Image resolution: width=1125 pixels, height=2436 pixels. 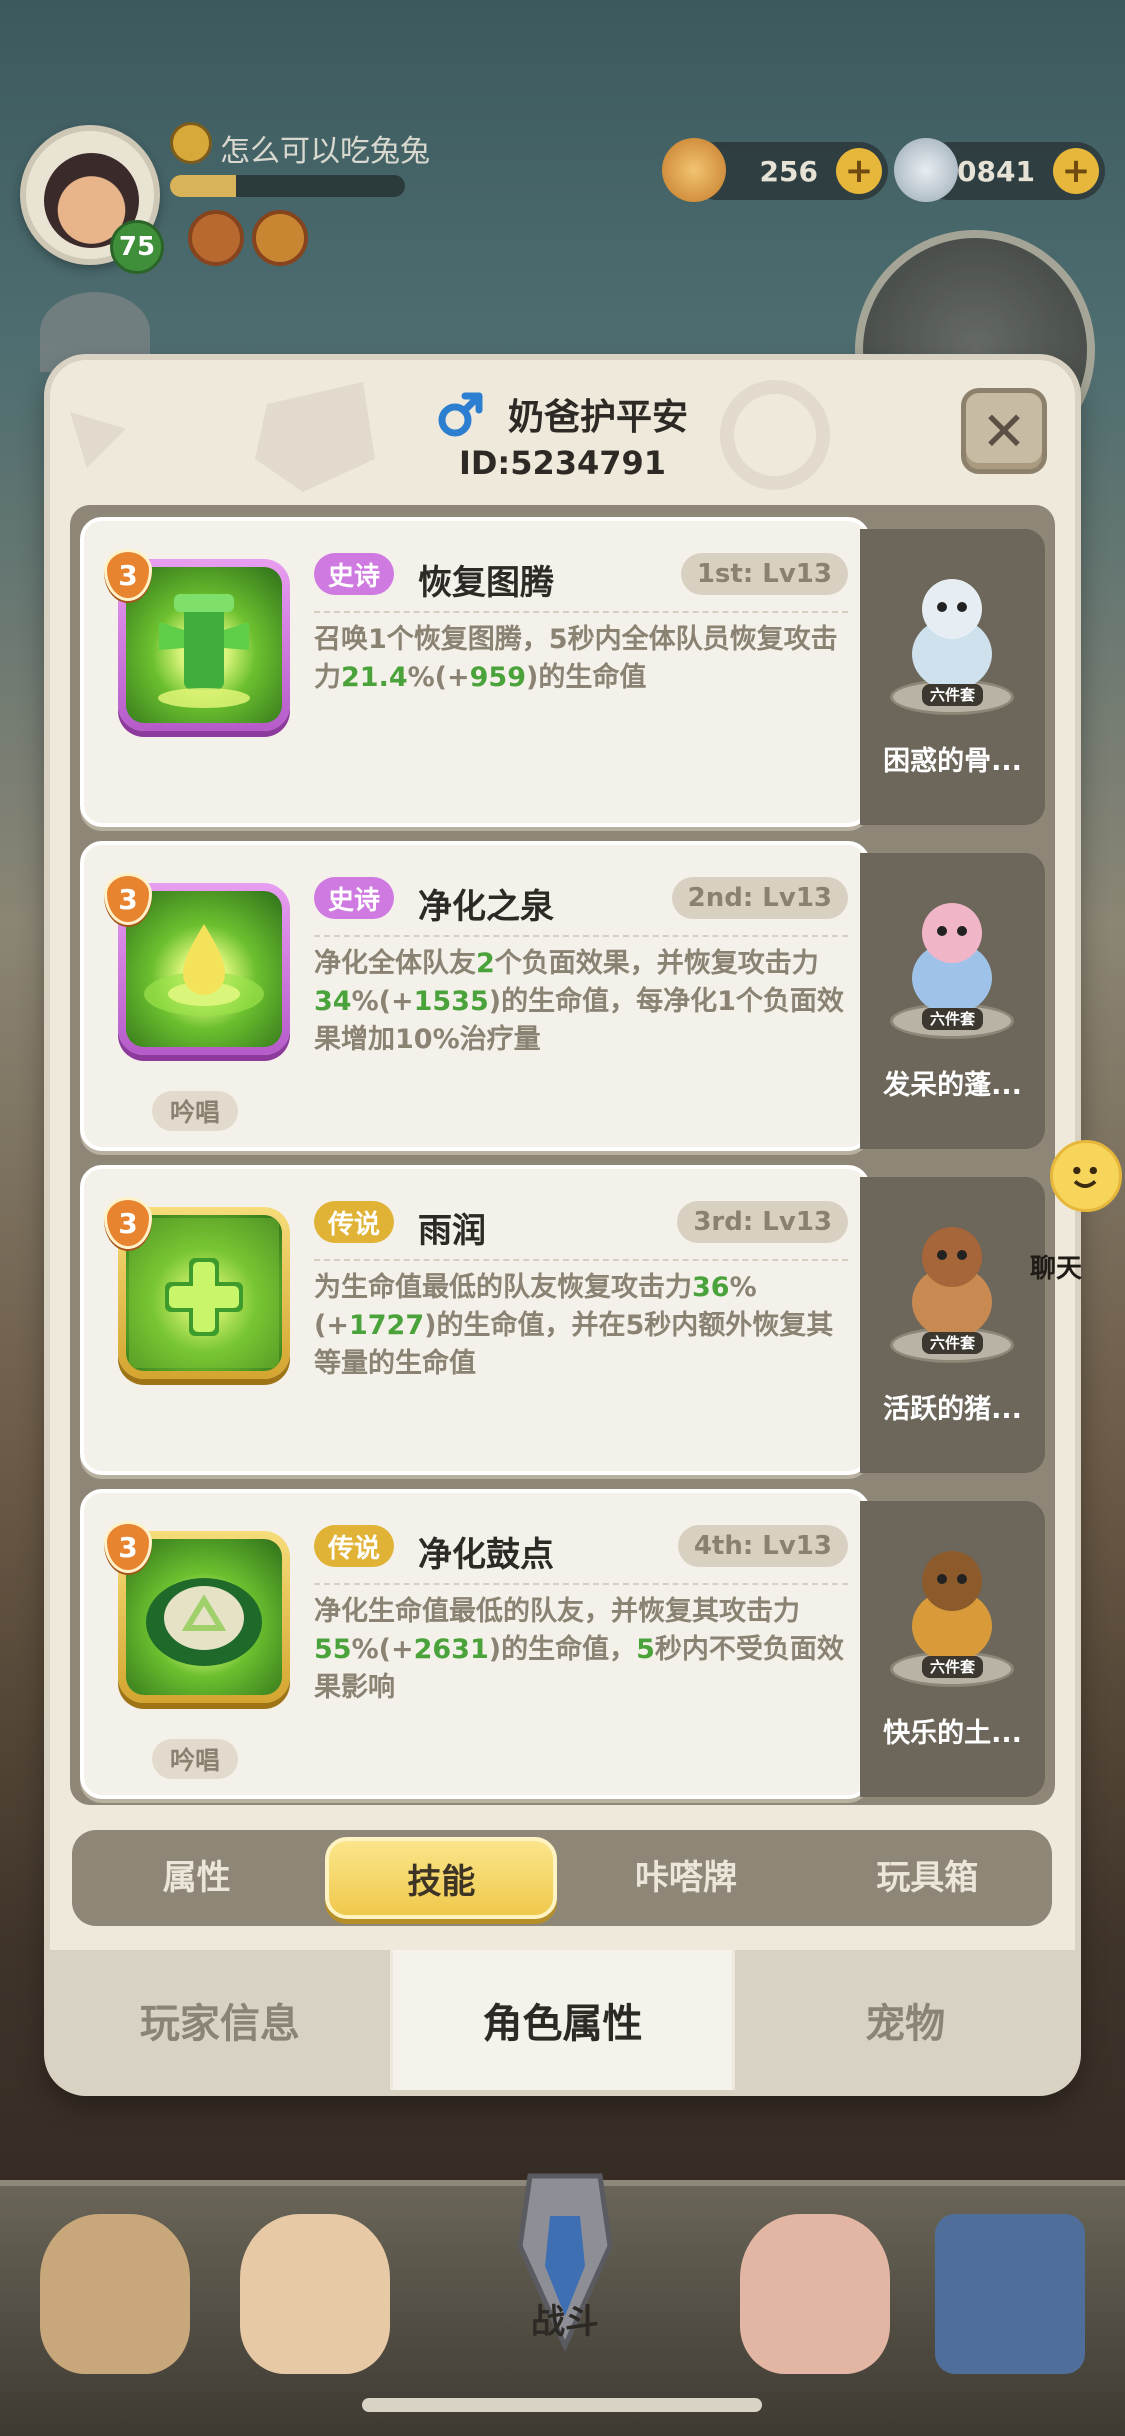 I want to click on close-button: ✕, so click(x=1004, y=431).